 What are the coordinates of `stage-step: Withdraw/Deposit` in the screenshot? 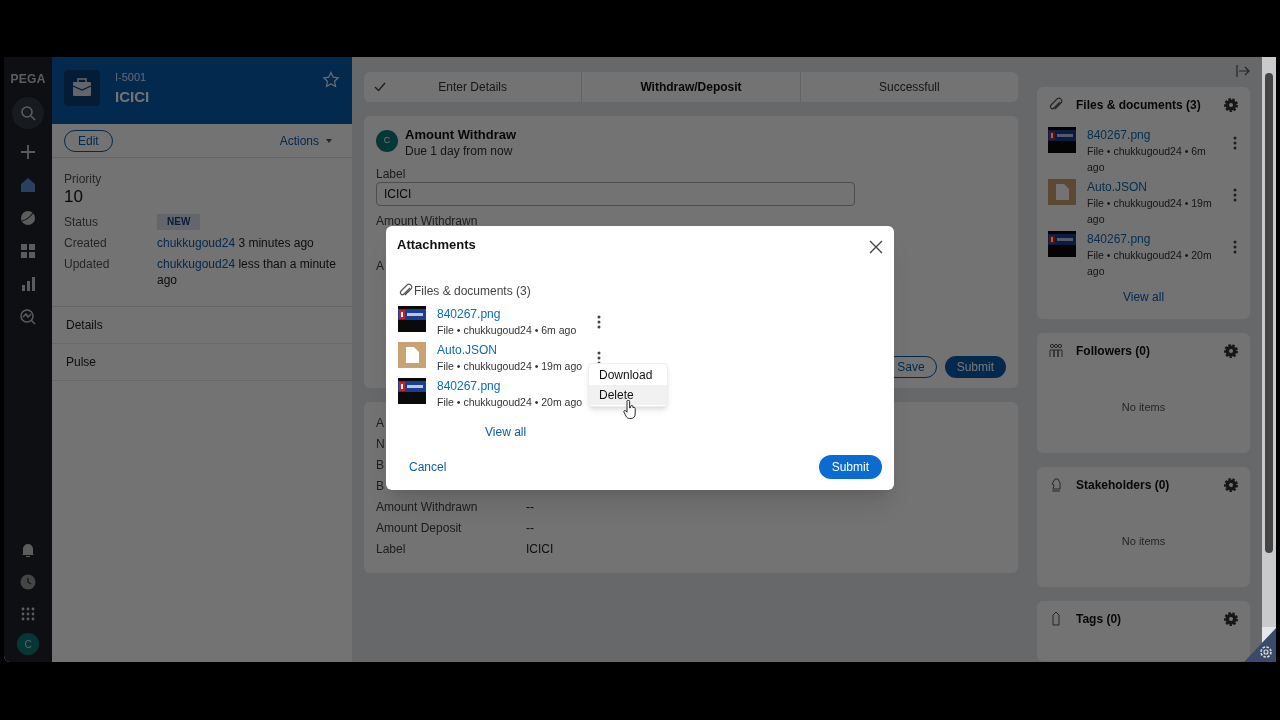 It's located at (691, 87).